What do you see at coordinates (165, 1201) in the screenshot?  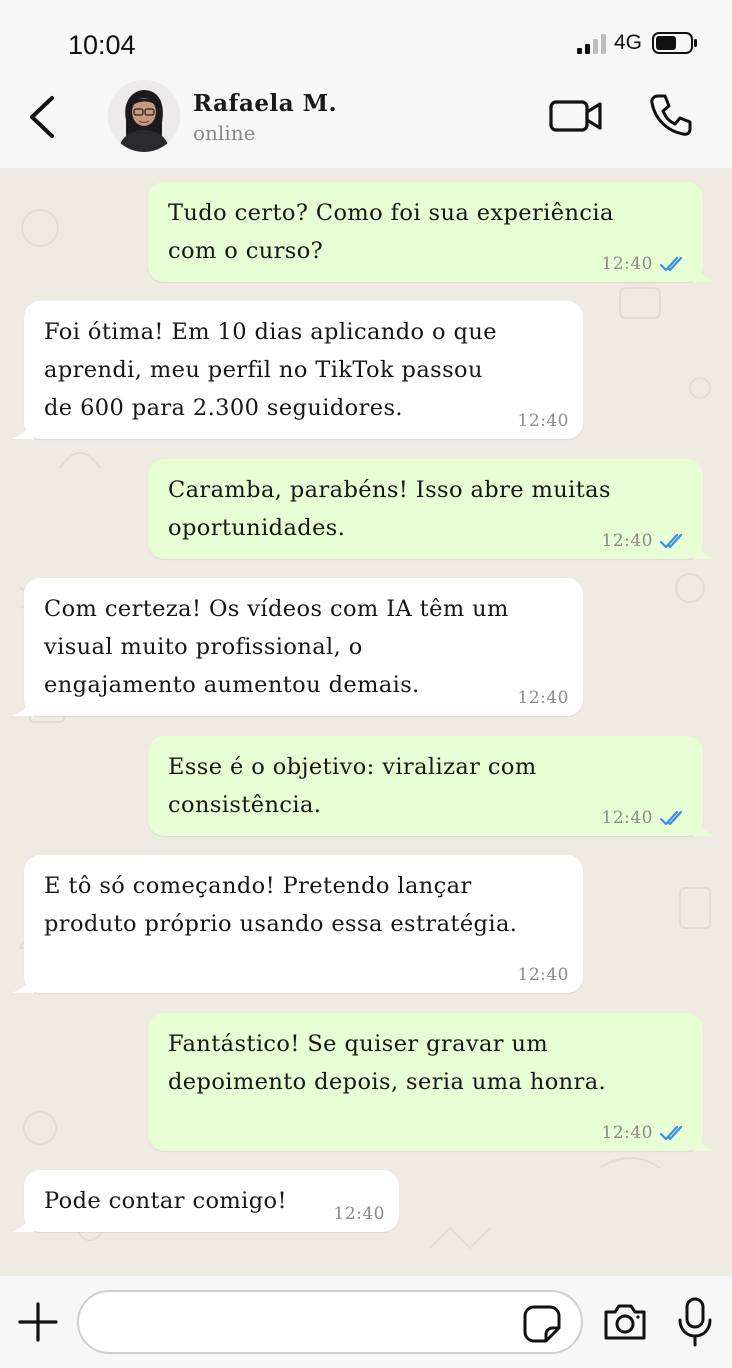 I see `message-text: Pode contar comigo!` at bounding box center [165, 1201].